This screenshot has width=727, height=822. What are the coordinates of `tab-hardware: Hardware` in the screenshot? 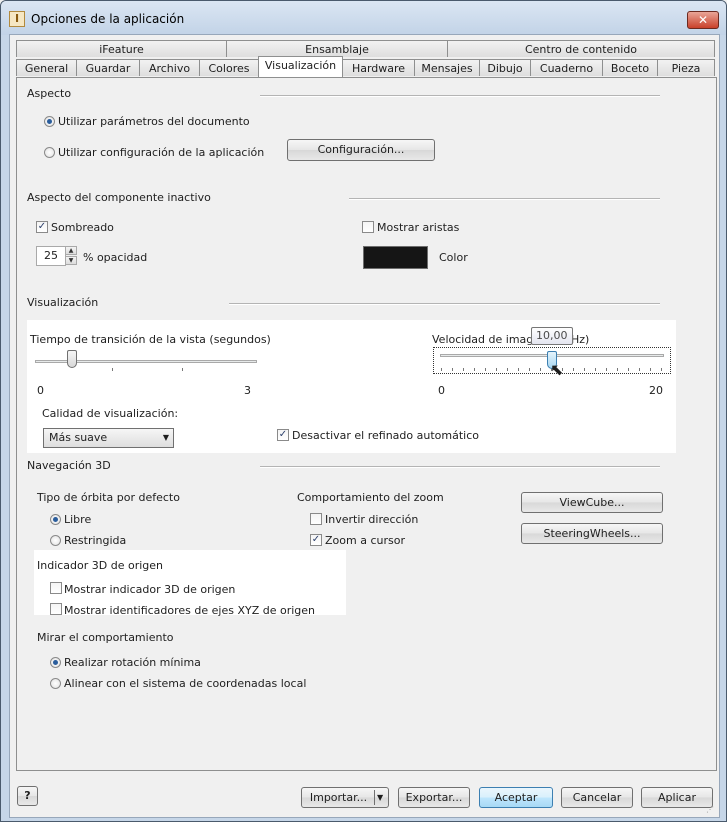 It's located at (378, 67).